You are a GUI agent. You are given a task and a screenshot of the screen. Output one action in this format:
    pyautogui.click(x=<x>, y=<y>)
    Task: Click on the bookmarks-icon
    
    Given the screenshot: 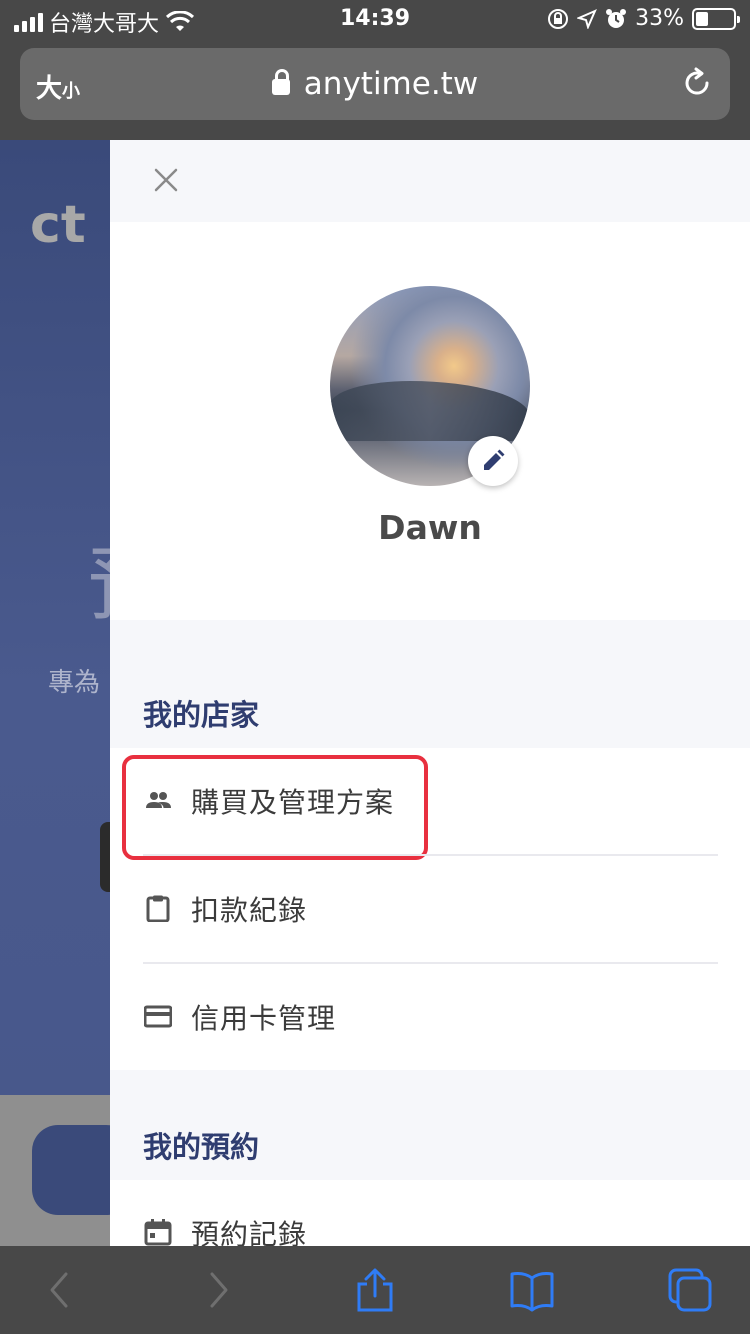 What is the action you would take?
    pyautogui.click(x=532, y=1290)
    